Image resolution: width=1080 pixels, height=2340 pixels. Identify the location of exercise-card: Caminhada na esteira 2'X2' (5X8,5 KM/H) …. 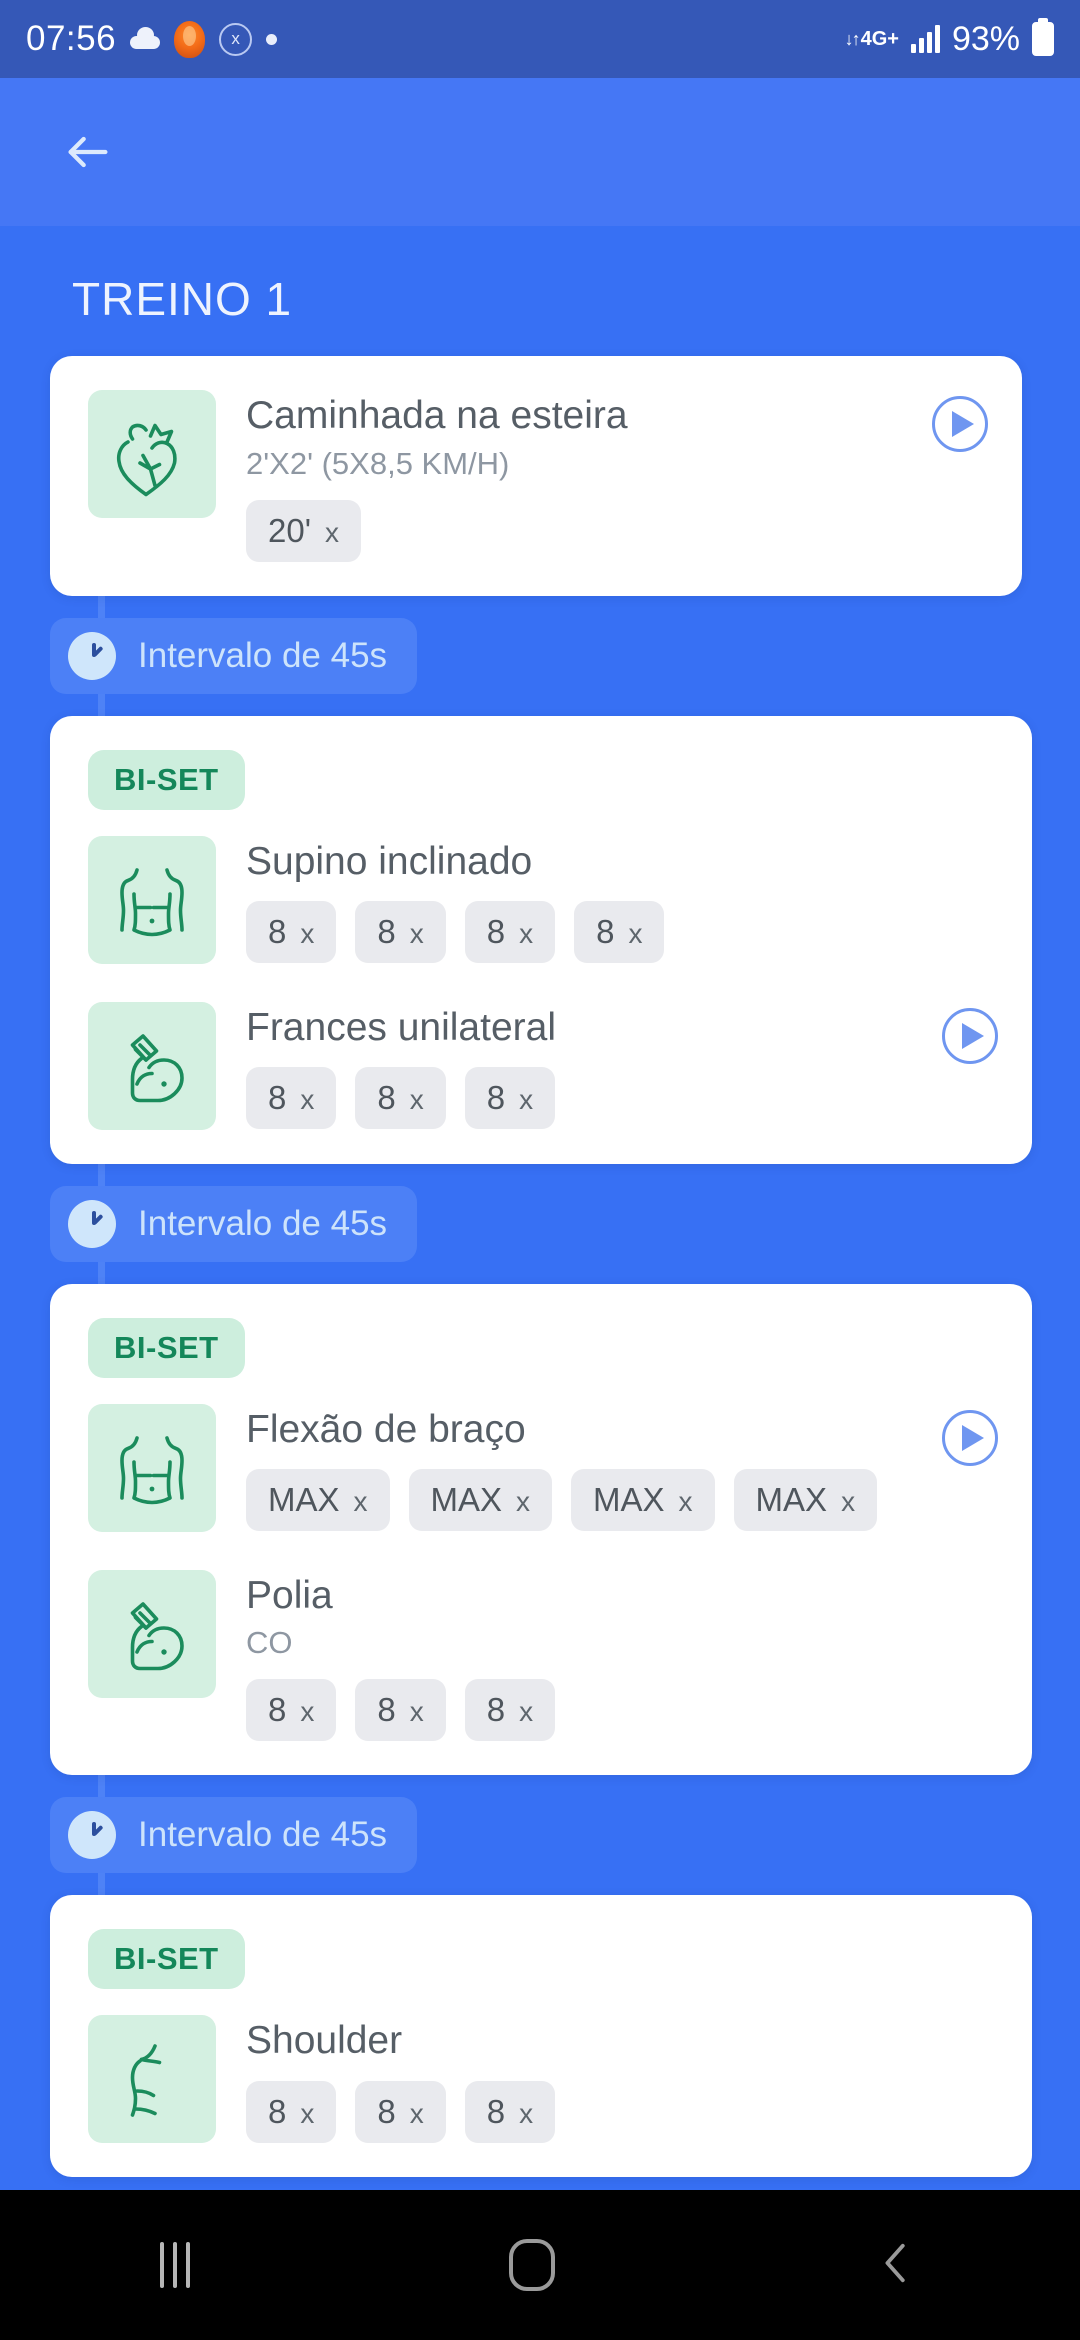
(536, 476).